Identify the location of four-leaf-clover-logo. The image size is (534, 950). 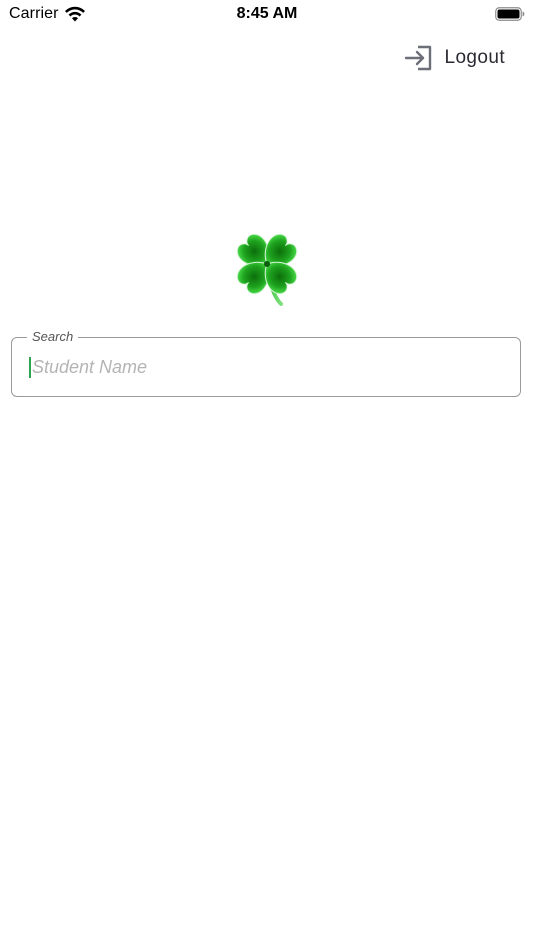
(267, 269).